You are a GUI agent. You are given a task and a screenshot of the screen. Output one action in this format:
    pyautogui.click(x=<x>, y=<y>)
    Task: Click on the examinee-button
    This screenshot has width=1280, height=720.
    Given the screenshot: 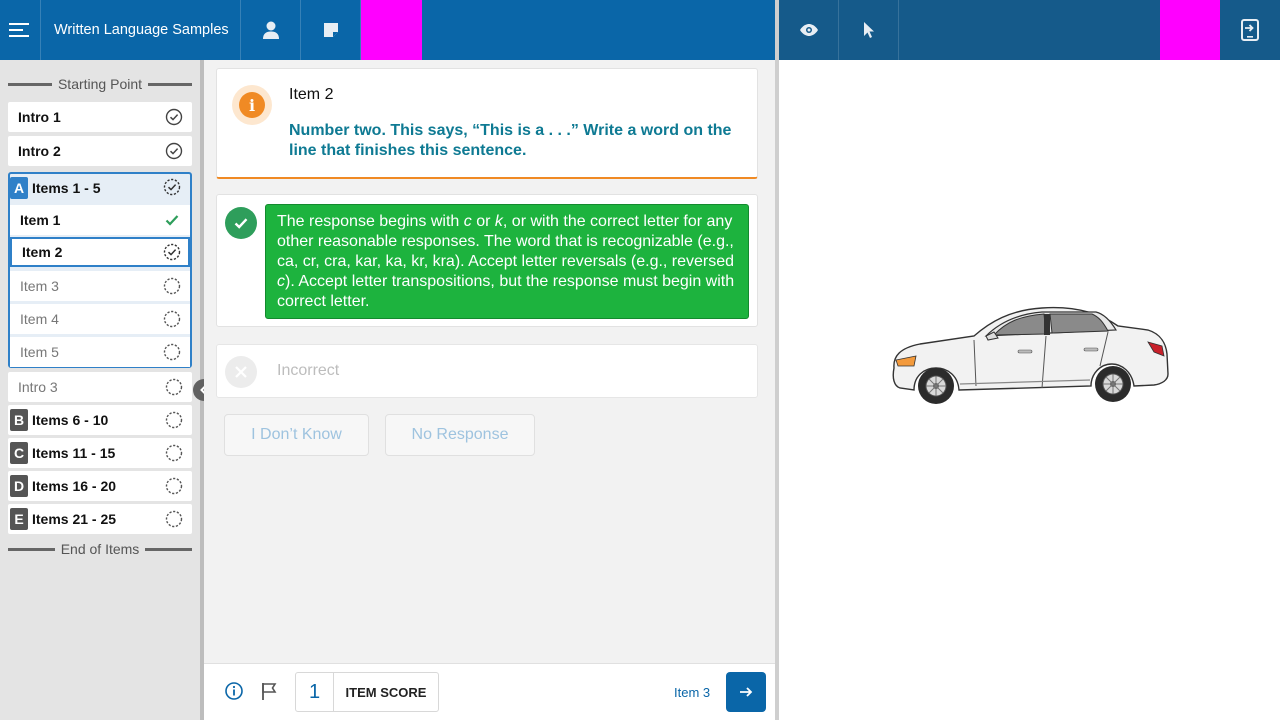 What is the action you would take?
    pyautogui.click(x=271, y=30)
    